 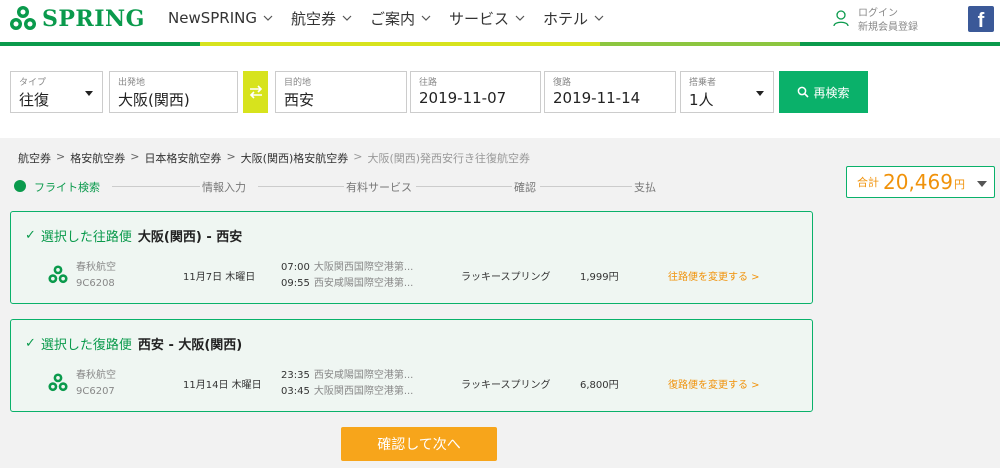 What do you see at coordinates (173, 92) in the screenshot?
I see `origin-field: 出発地 大阪(関西)` at bounding box center [173, 92].